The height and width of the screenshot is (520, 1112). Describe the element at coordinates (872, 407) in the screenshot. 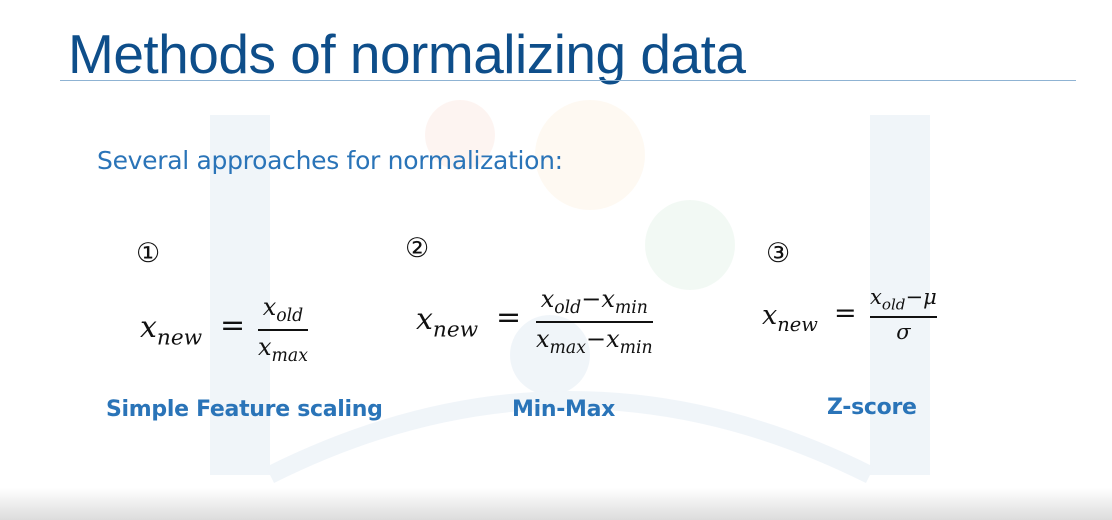

I see `method-3-label: Z-score` at that location.